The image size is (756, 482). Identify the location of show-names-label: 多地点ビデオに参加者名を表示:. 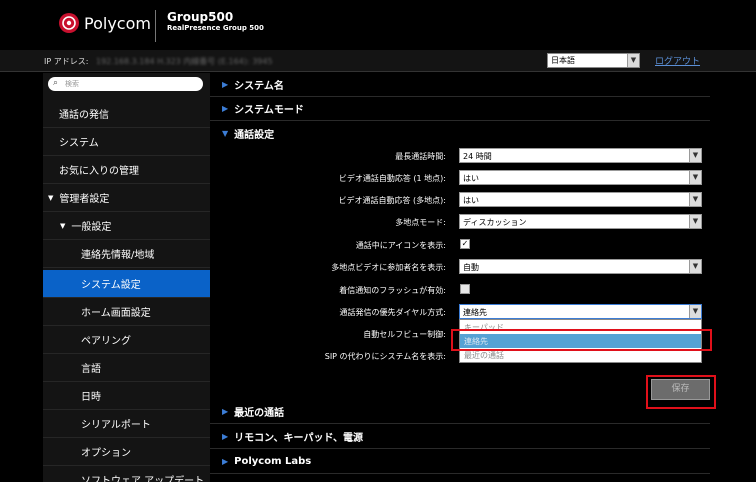
(388, 267).